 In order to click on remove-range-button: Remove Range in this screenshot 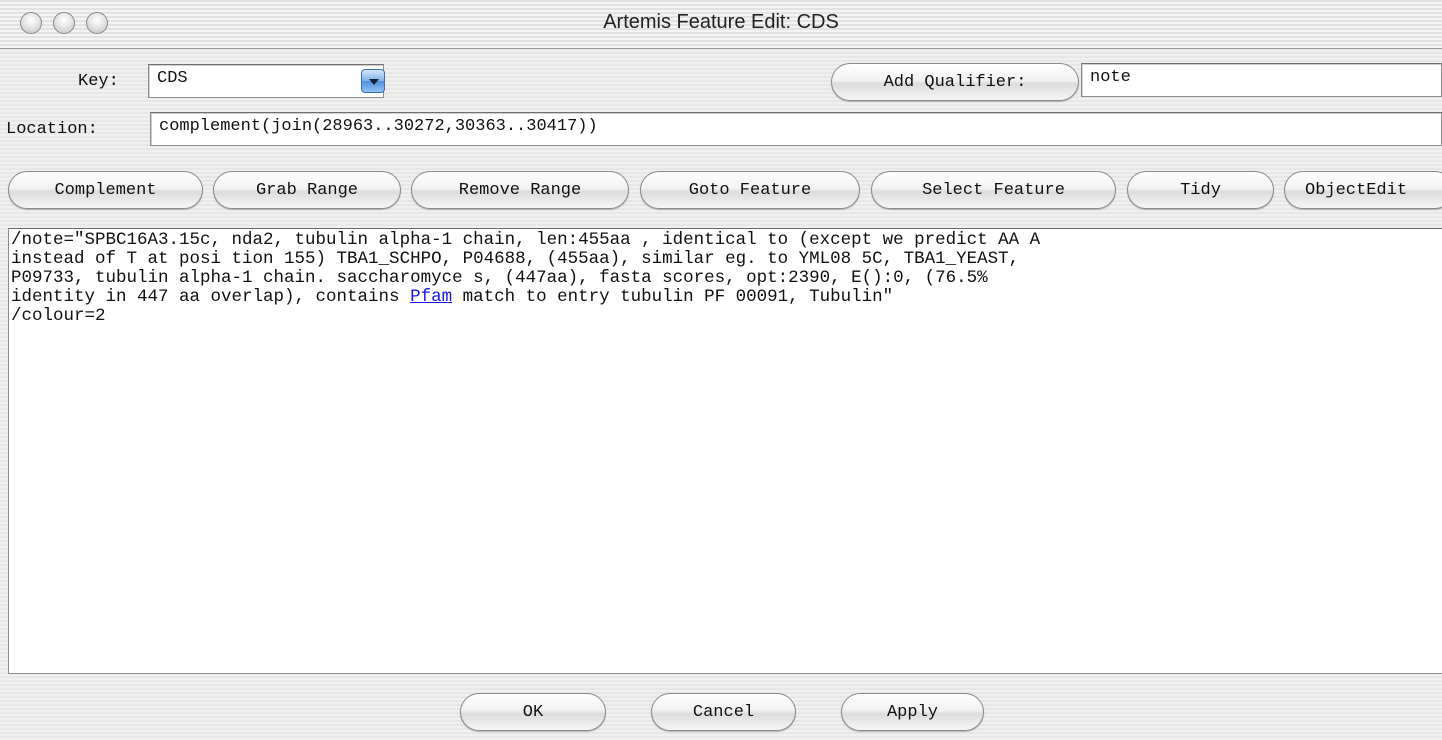, I will do `click(520, 190)`.